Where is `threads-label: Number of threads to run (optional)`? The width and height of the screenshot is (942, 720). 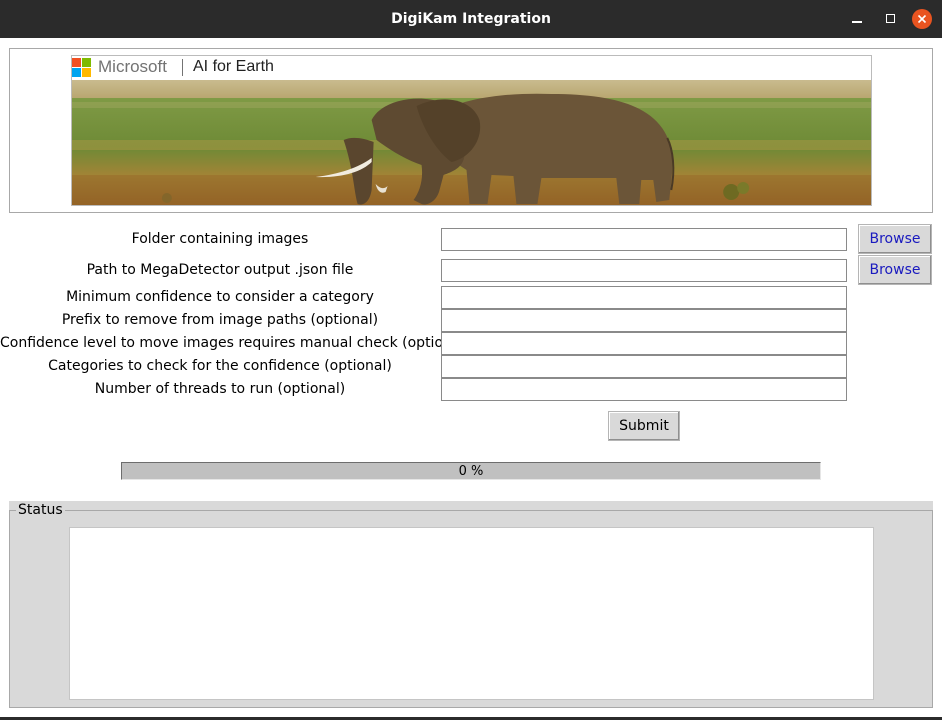 threads-label: Number of threads to run (optional) is located at coordinates (220, 389).